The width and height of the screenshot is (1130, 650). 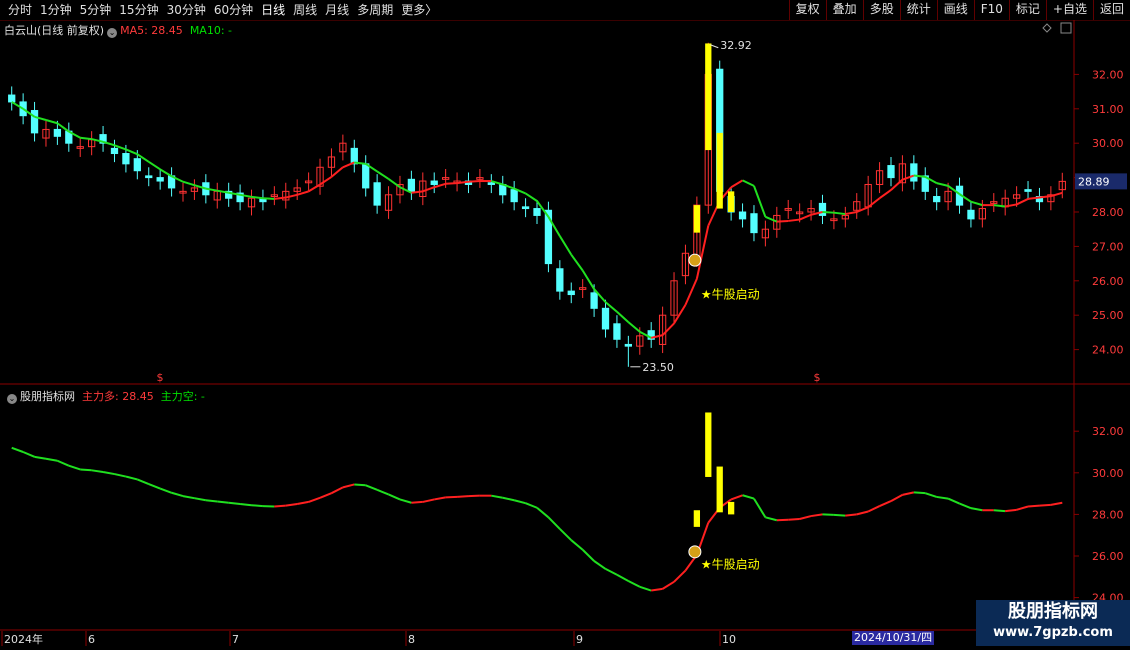 What do you see at coordinates (730, 563) in the screenshot?
I see `bull-start-label: ★牛股启动` at bounding box center [730, 563].